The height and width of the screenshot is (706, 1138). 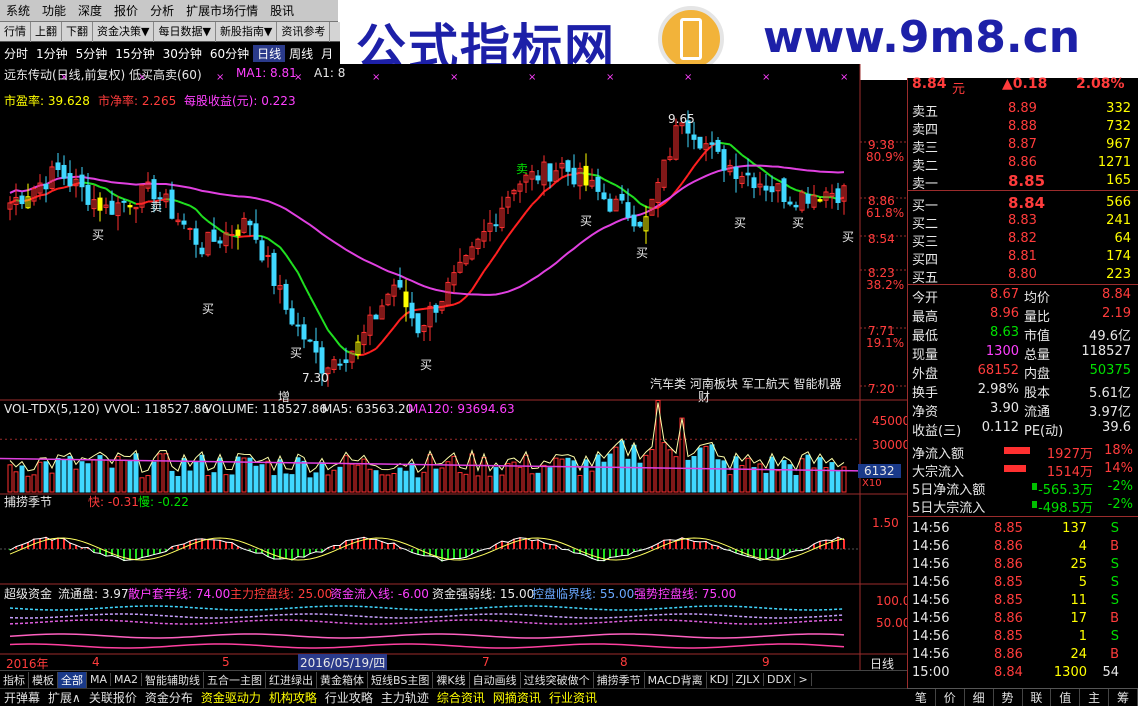 I want to click on period-tab-5min: 5分钟, so click(x=92, y=53).